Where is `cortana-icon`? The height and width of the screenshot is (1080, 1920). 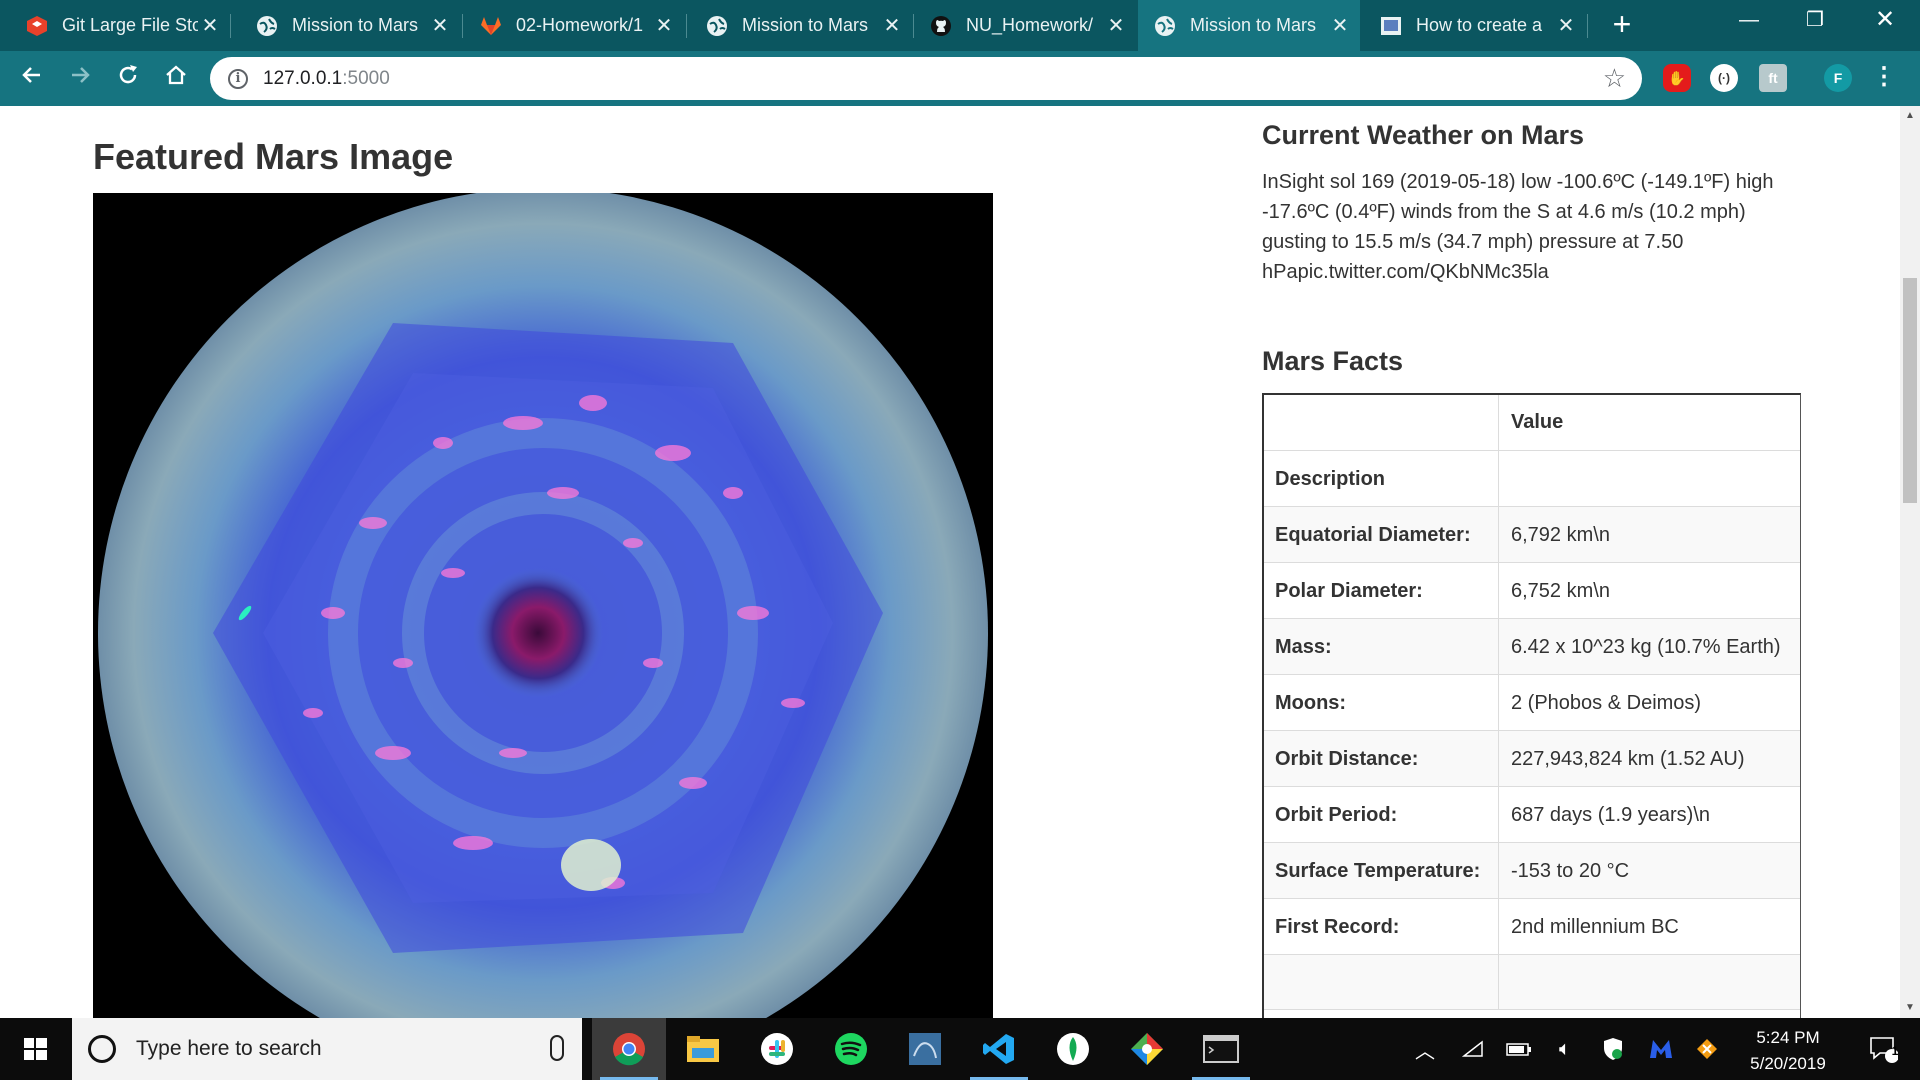 cortana-icon is located at coordinates (102, 1049).